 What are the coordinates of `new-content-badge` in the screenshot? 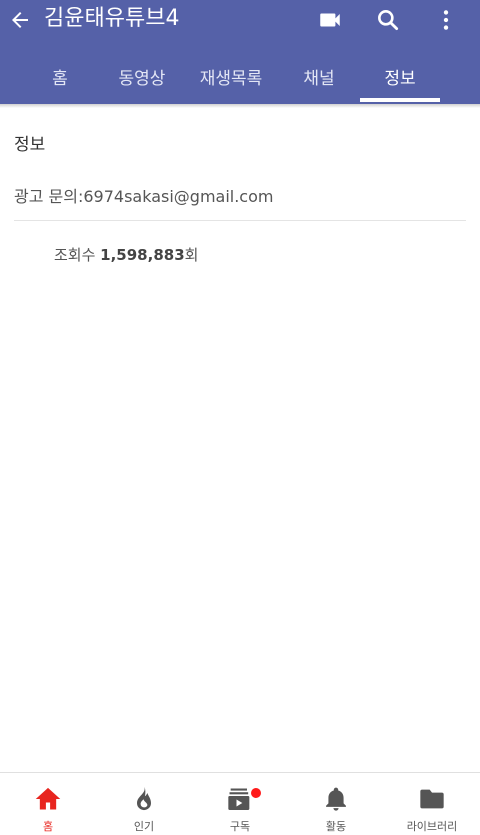 It's located at (256, 793).